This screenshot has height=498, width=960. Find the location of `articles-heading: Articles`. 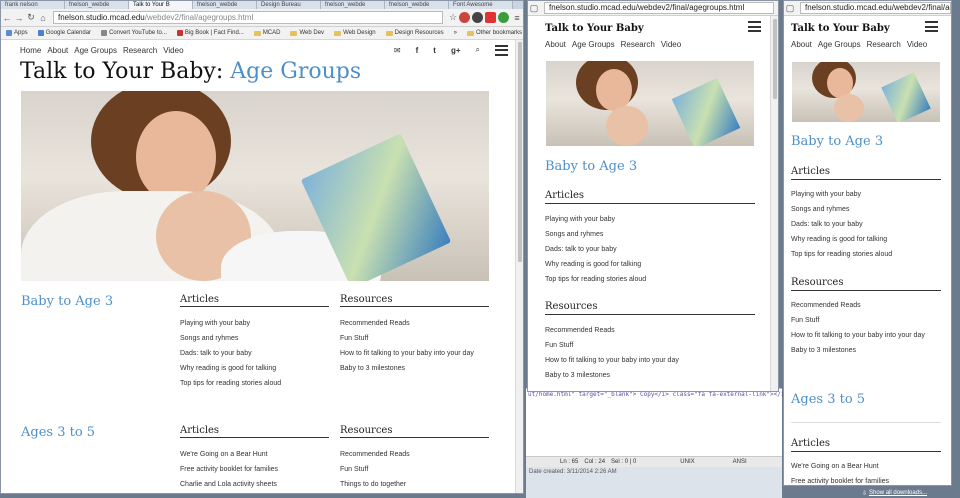

articles-heading: Articles is located at coordinates (866, 445).